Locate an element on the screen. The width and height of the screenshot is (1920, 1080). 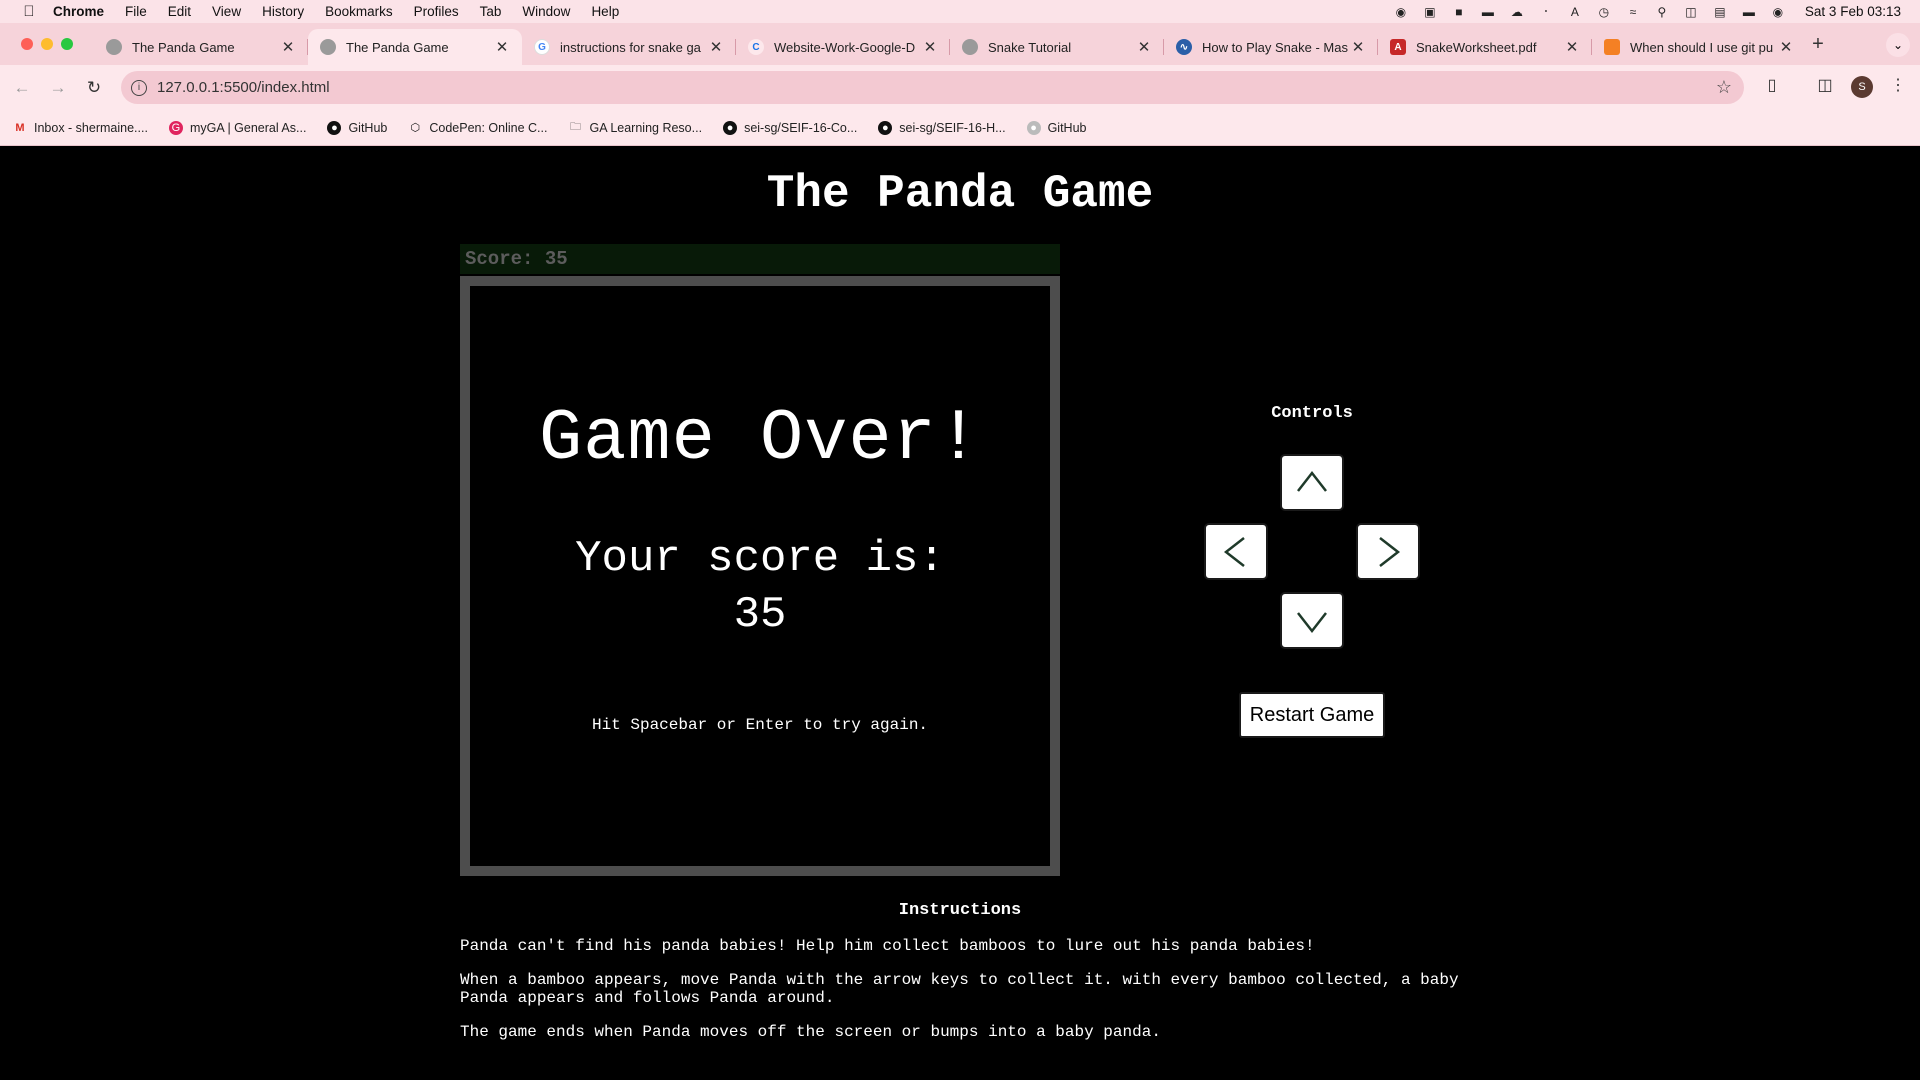
tab-5: Snake Tutorial ✕ is located at coordinates (1057, 47).